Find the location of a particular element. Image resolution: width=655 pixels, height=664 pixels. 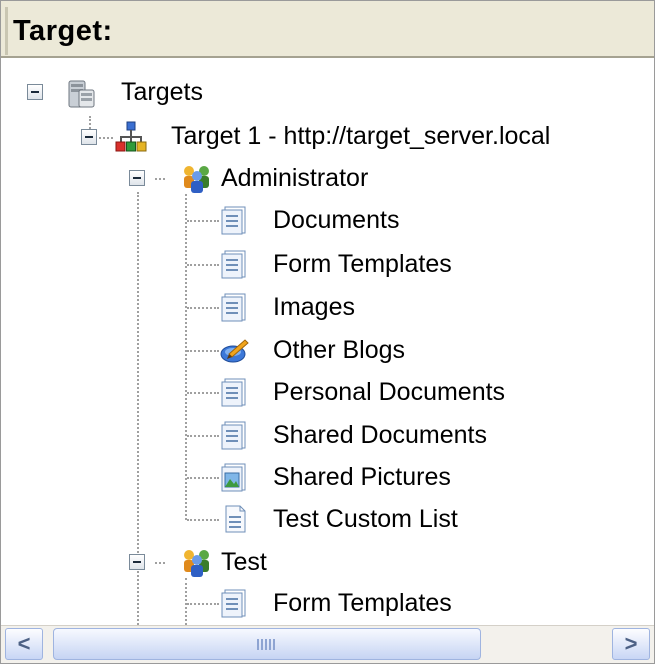

server-stack-icon is located at coordinates (81, 94).